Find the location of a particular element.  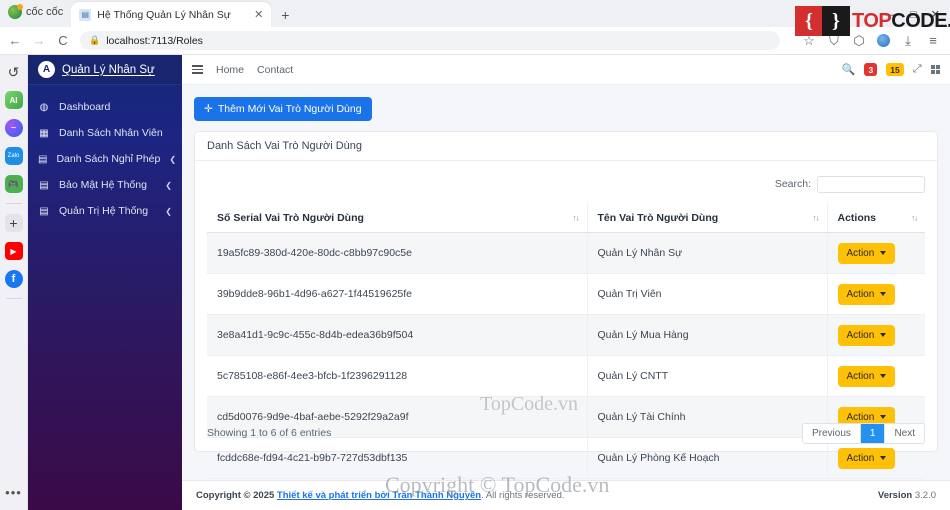

back-icon: ← is located at coordinates (15, 40).